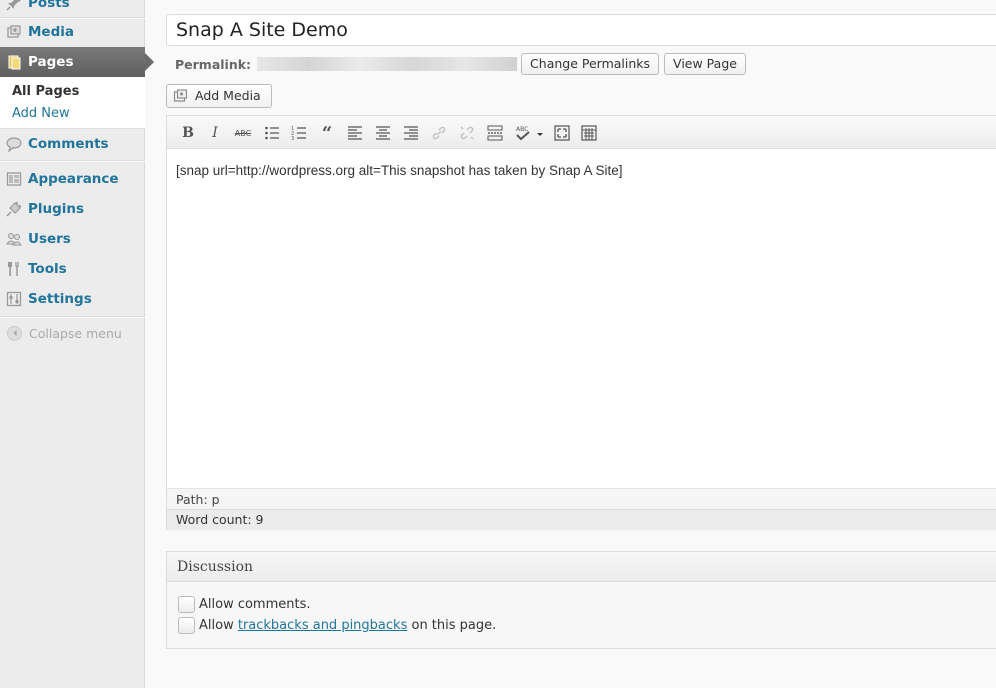 Image resolution: width=996 pixels, height=688 pixels. Describe the element at coordinates (72, 103) in the screenshot. I see `pages-submenu: All Pages Add New` at that location.